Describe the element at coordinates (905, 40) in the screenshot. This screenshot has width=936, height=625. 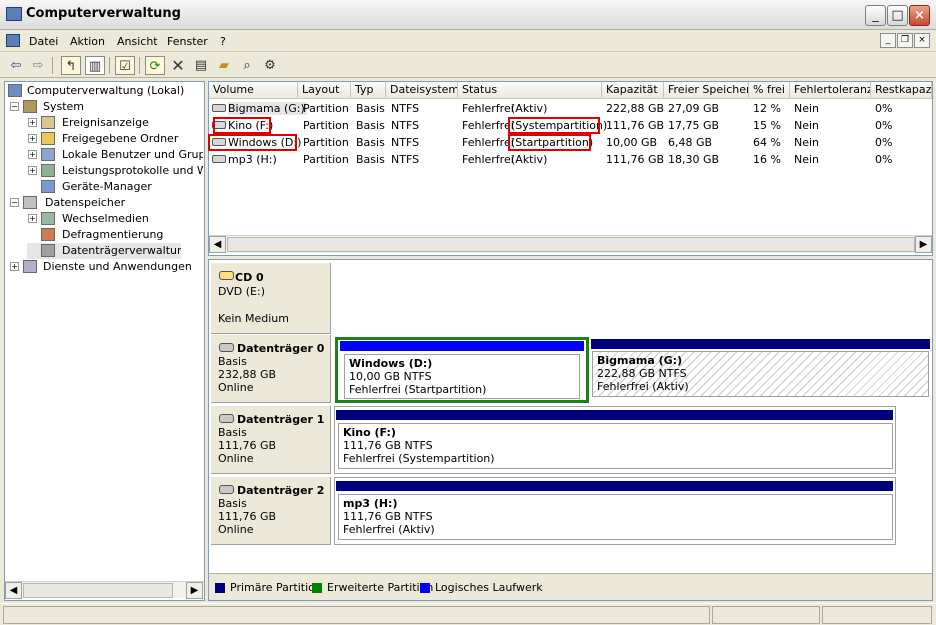
I see `mdi-restore-button: ❐` at that location.